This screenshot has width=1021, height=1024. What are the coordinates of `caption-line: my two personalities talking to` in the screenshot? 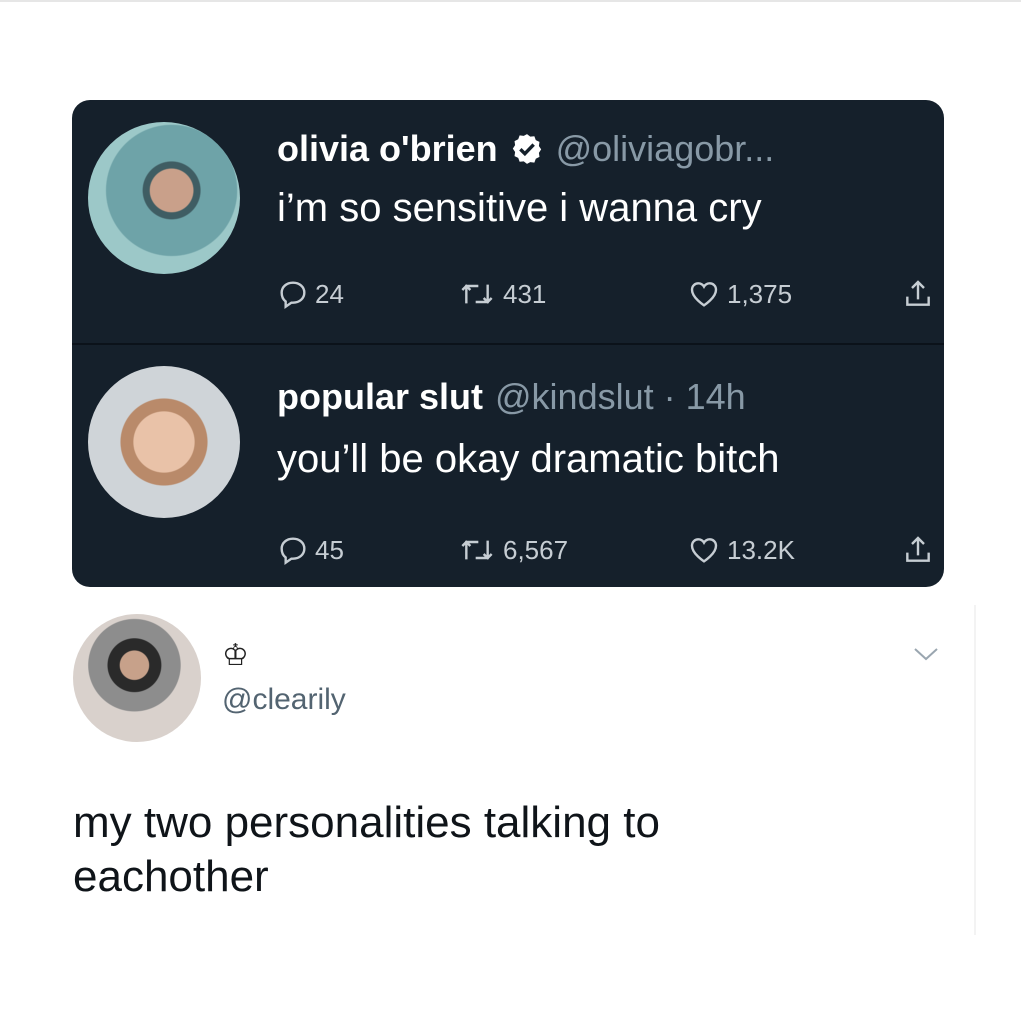 It's located at (366, 822).